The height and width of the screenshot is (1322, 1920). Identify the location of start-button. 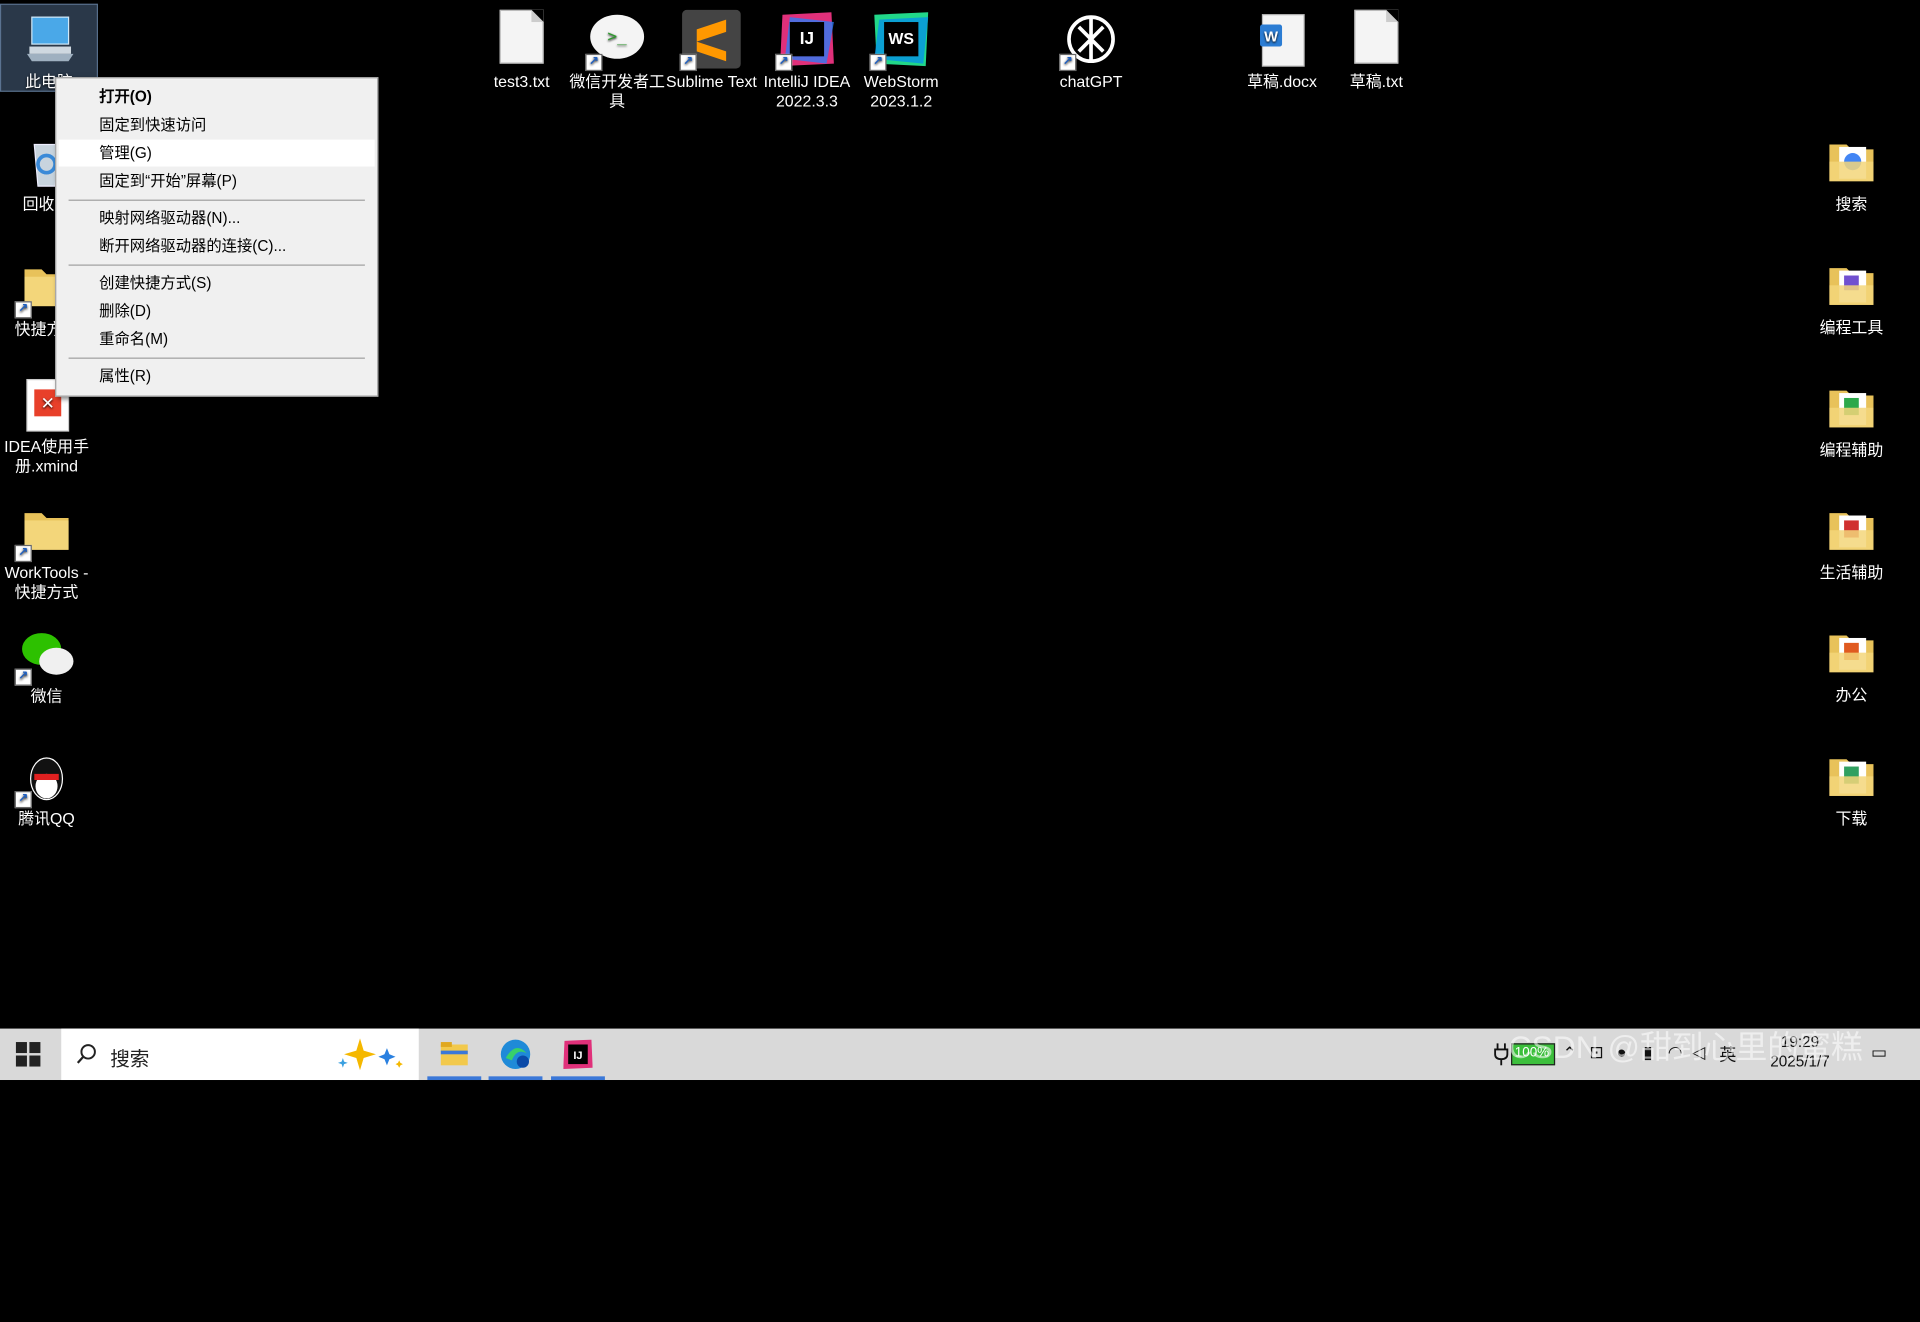
(28, 1054).